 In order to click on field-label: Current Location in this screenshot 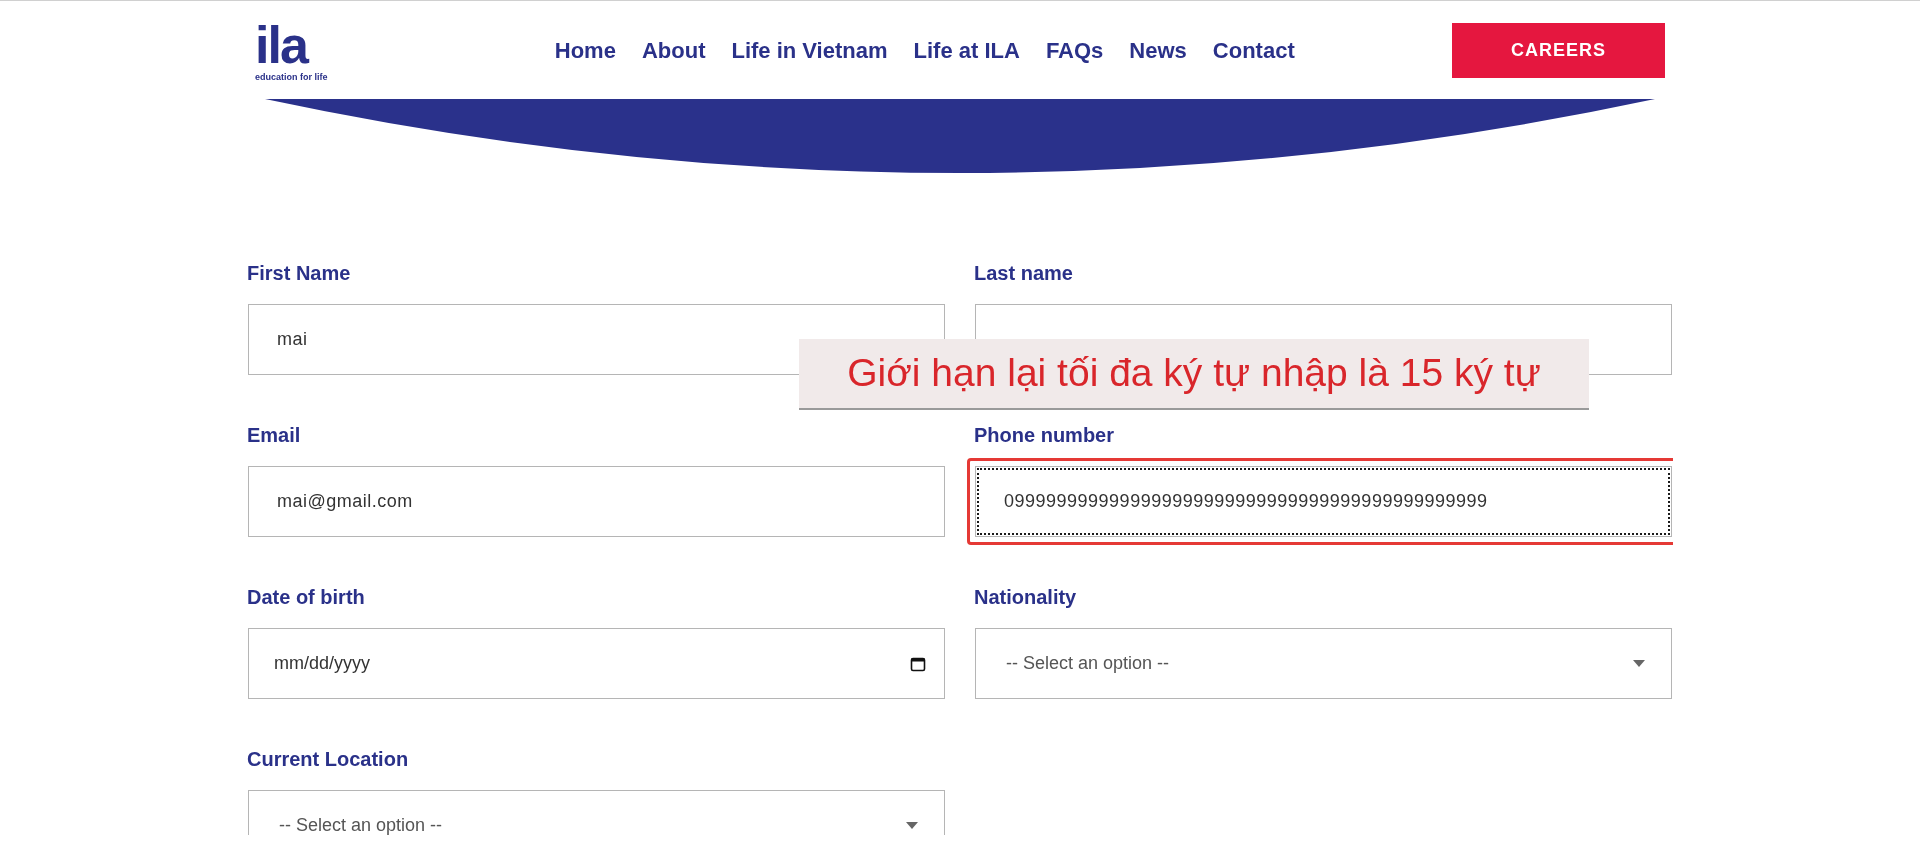, I will do `click(328, 759)`.